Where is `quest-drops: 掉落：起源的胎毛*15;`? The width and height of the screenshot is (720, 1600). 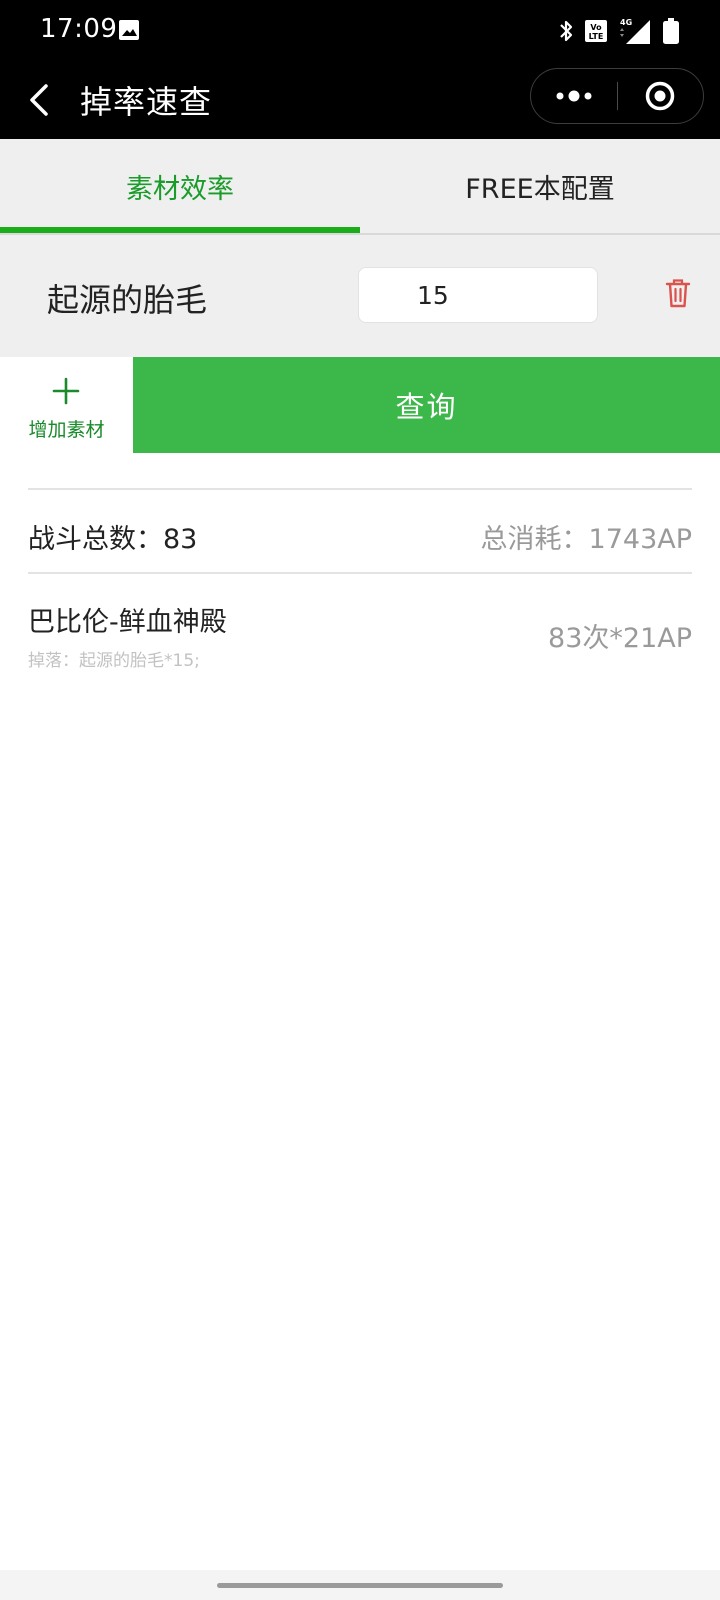
quest-drops: 掉落：起源的胎毛*15; is located at coordinates (114, 661).